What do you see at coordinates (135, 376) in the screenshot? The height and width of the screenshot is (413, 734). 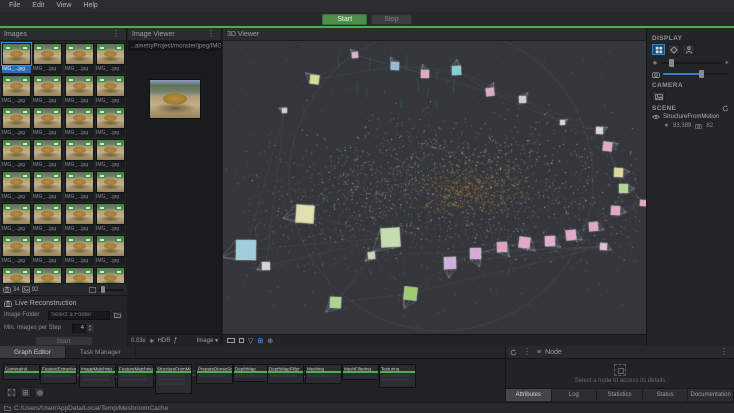 I see `graph-node-featurematching: FeatureMatching` at bounding box center [135, 376].